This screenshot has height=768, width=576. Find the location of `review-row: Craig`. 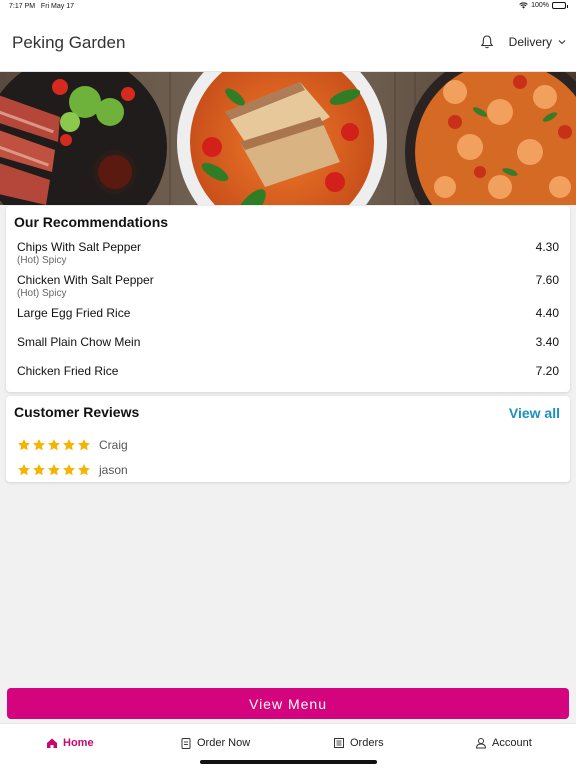

review-row: Craig is located at coordinates (72, 445).